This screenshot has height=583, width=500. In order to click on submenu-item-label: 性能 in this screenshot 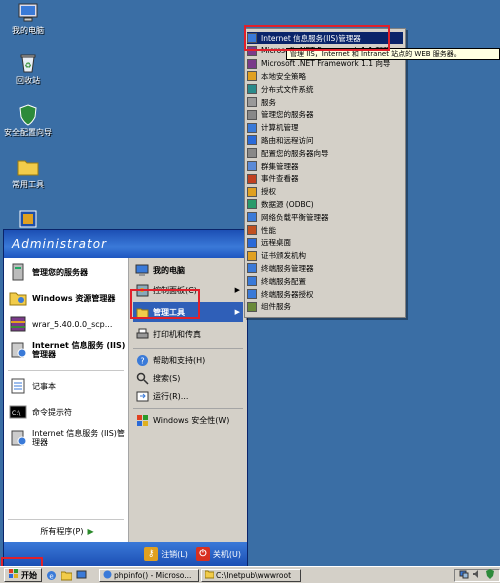, I will do `click(268, 230)`.